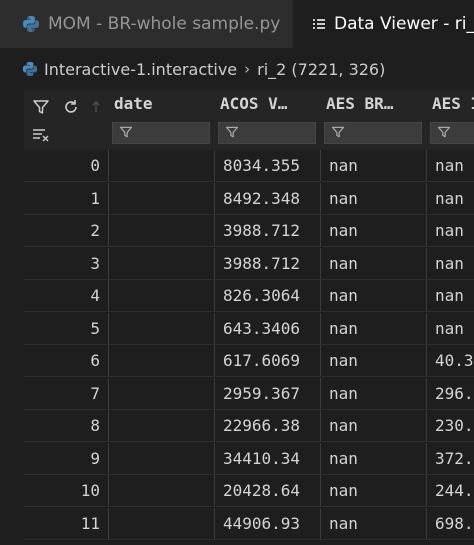  Describe the element at coordinates (66, 263) in the screenshot. I see `row-index: 3` at that location.